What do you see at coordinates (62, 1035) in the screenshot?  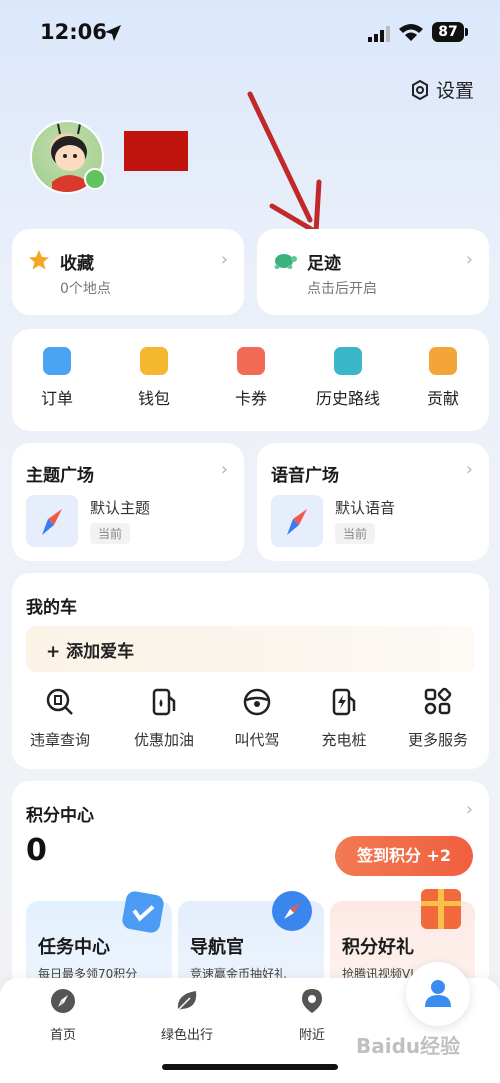 I see `tab-label: 首页` at bounding box center [62, 1035].